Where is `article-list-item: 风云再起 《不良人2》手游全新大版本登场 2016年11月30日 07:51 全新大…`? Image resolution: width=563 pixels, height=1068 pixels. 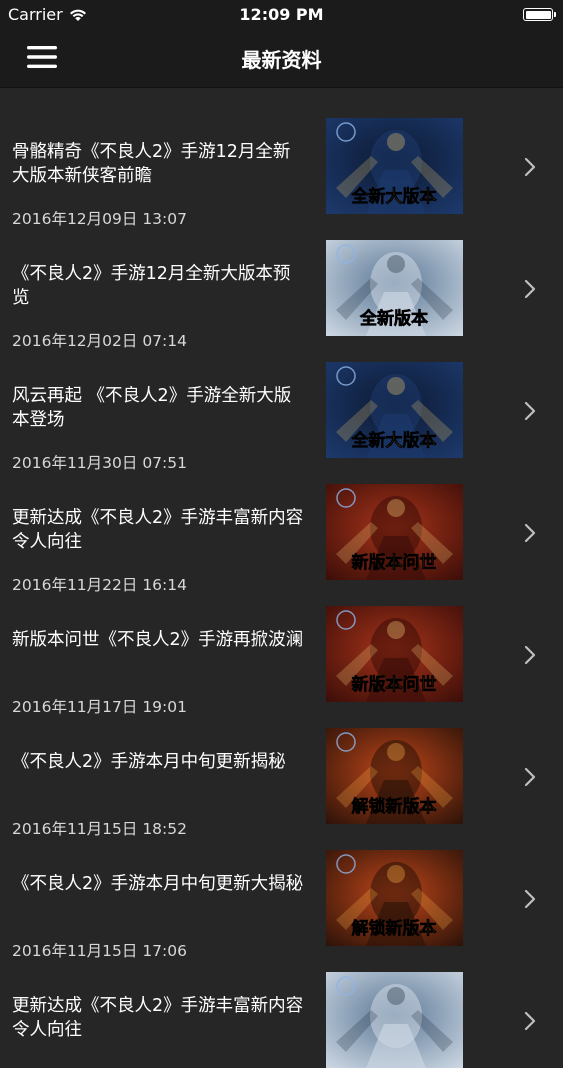 article-list-item: 风云再起 《不良人2》手游全新大版本登场 2016年11月30日 07:51 全新大… is located at coordinates (281, 402).